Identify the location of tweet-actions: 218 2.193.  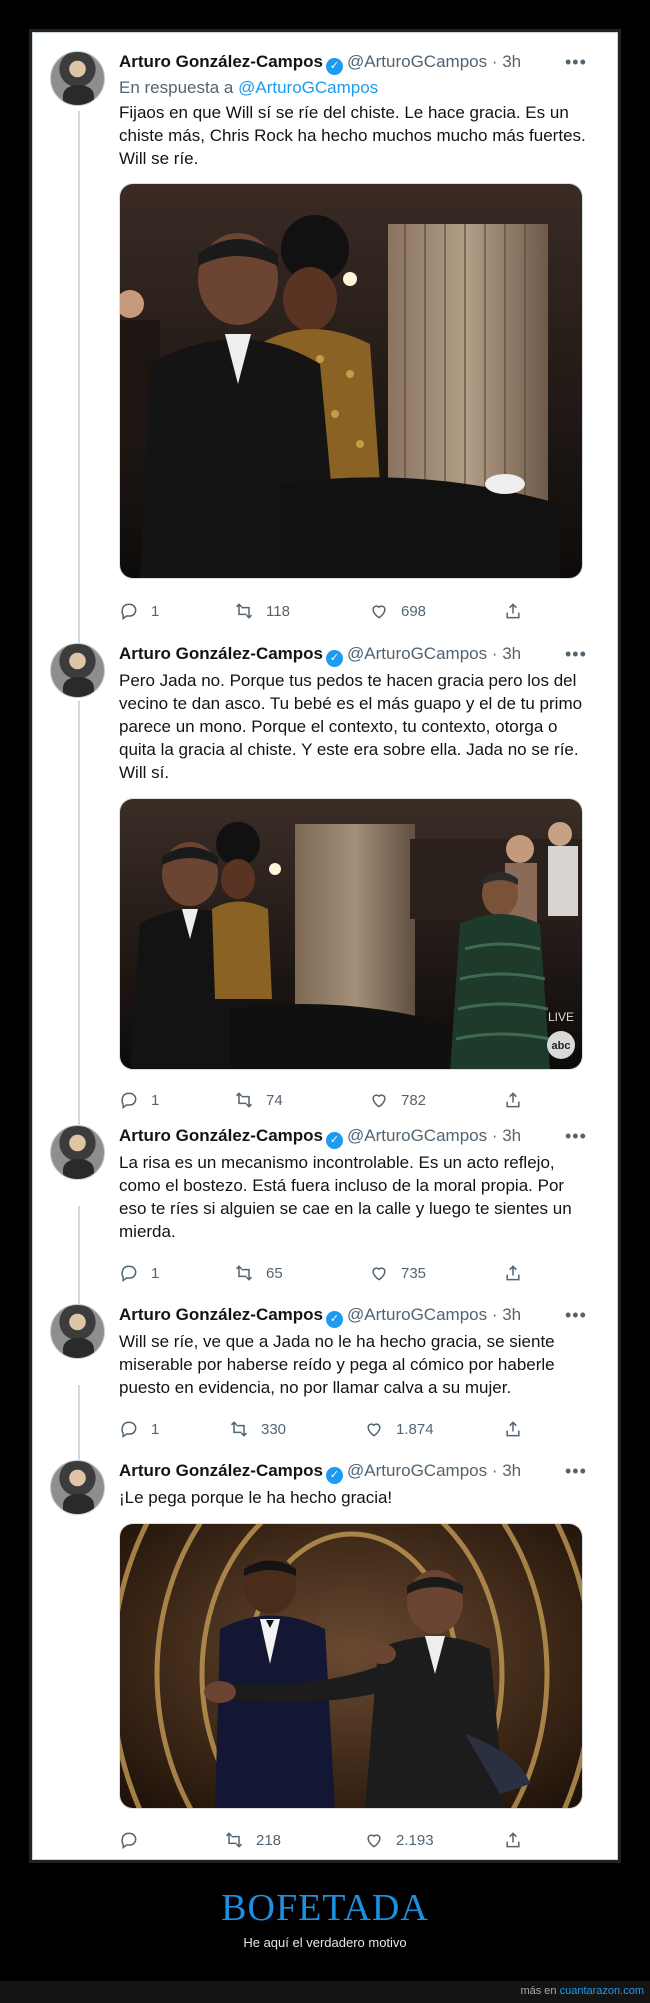
(329, 1840).